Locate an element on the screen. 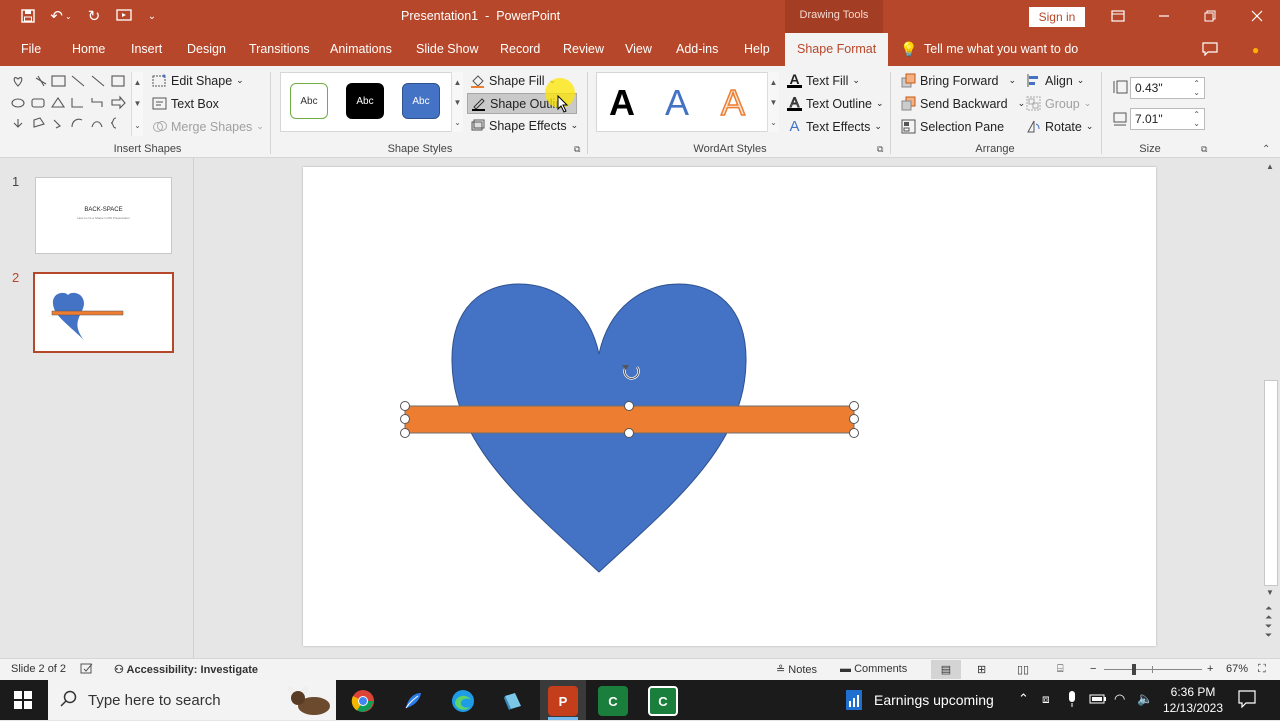 This screenshot has width=1280, height=721. edge-icon is located at coordinates (463, 701).